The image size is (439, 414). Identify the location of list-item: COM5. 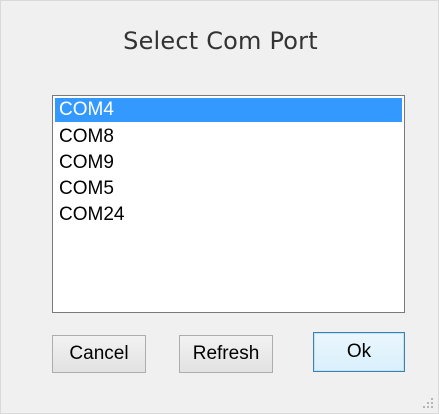
(228, 189).